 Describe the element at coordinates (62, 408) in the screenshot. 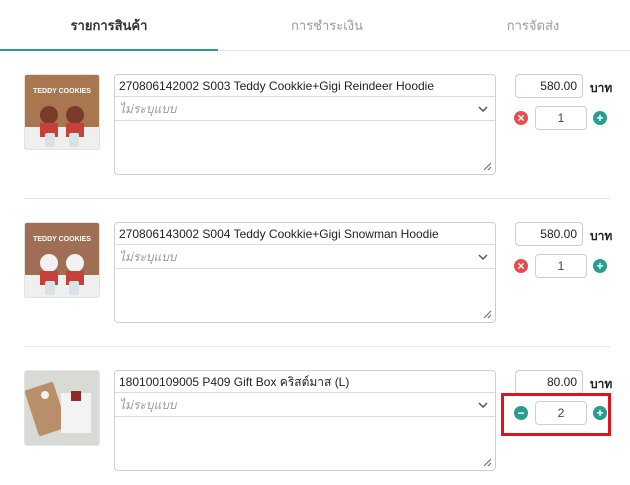

I see `product-image` at that location.